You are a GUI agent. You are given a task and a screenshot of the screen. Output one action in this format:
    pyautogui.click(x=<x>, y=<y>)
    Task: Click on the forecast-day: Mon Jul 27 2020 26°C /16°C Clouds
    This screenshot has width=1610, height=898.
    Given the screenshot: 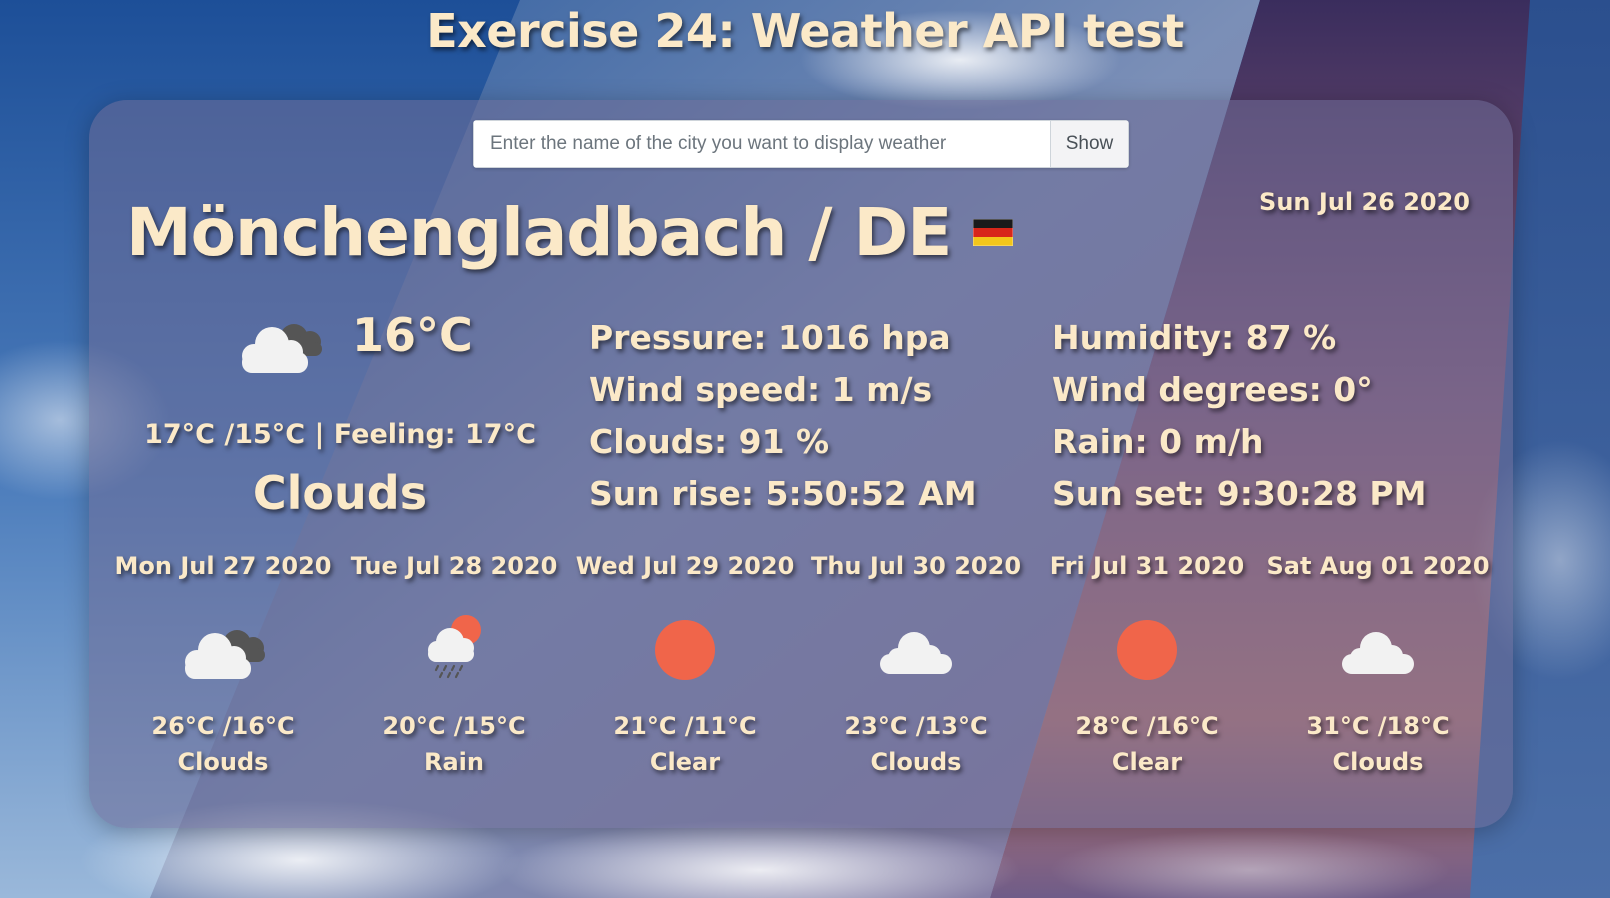 What is the action you would take?
    pyautogui.click(x=223, y=664)
    